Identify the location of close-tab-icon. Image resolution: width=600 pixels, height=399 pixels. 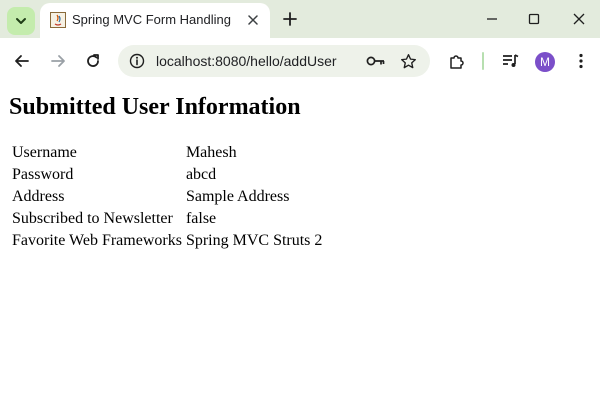
(253, 20).